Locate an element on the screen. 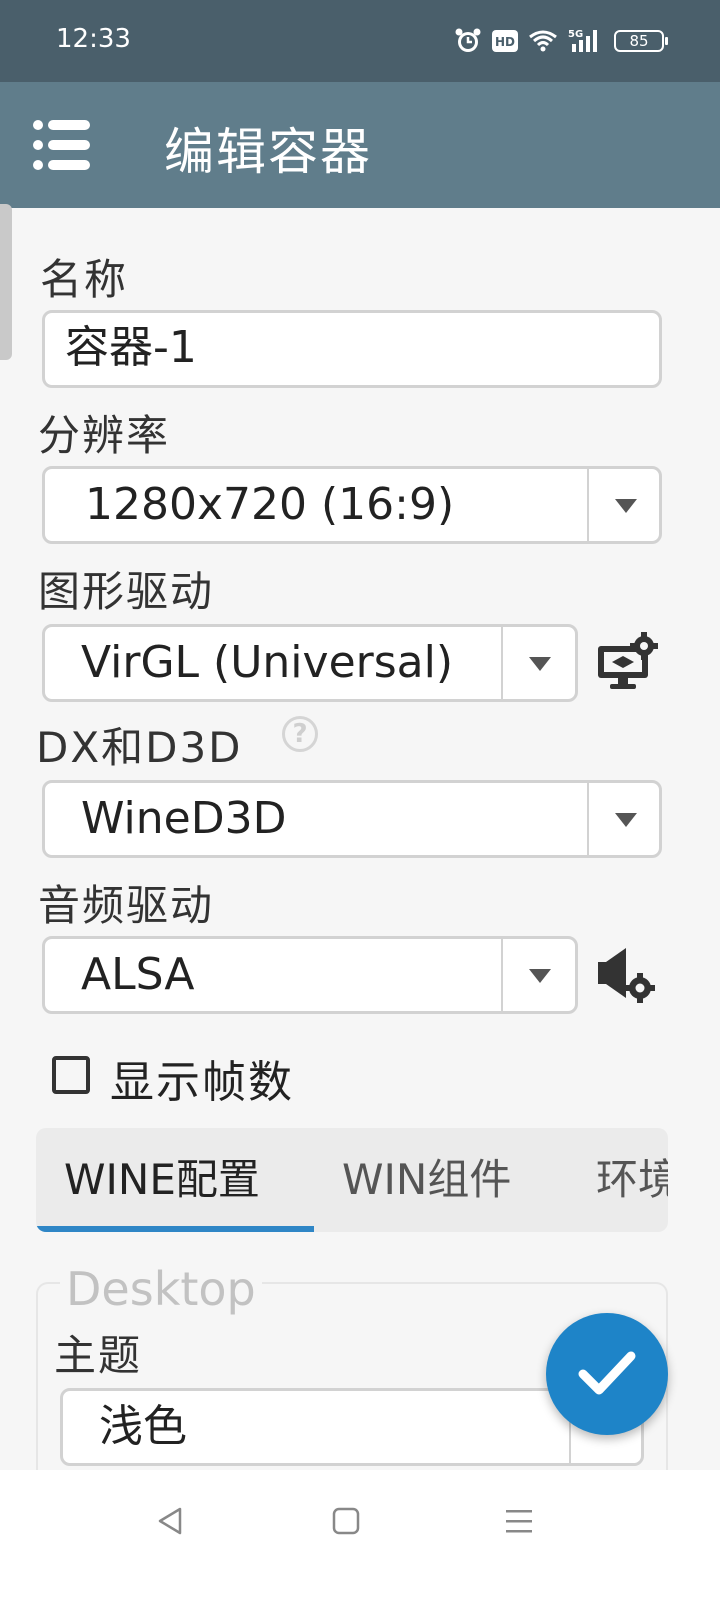 The width and height of the screenshot is (720, 1604). tab-indicator is located at coordinates (175, 1229).